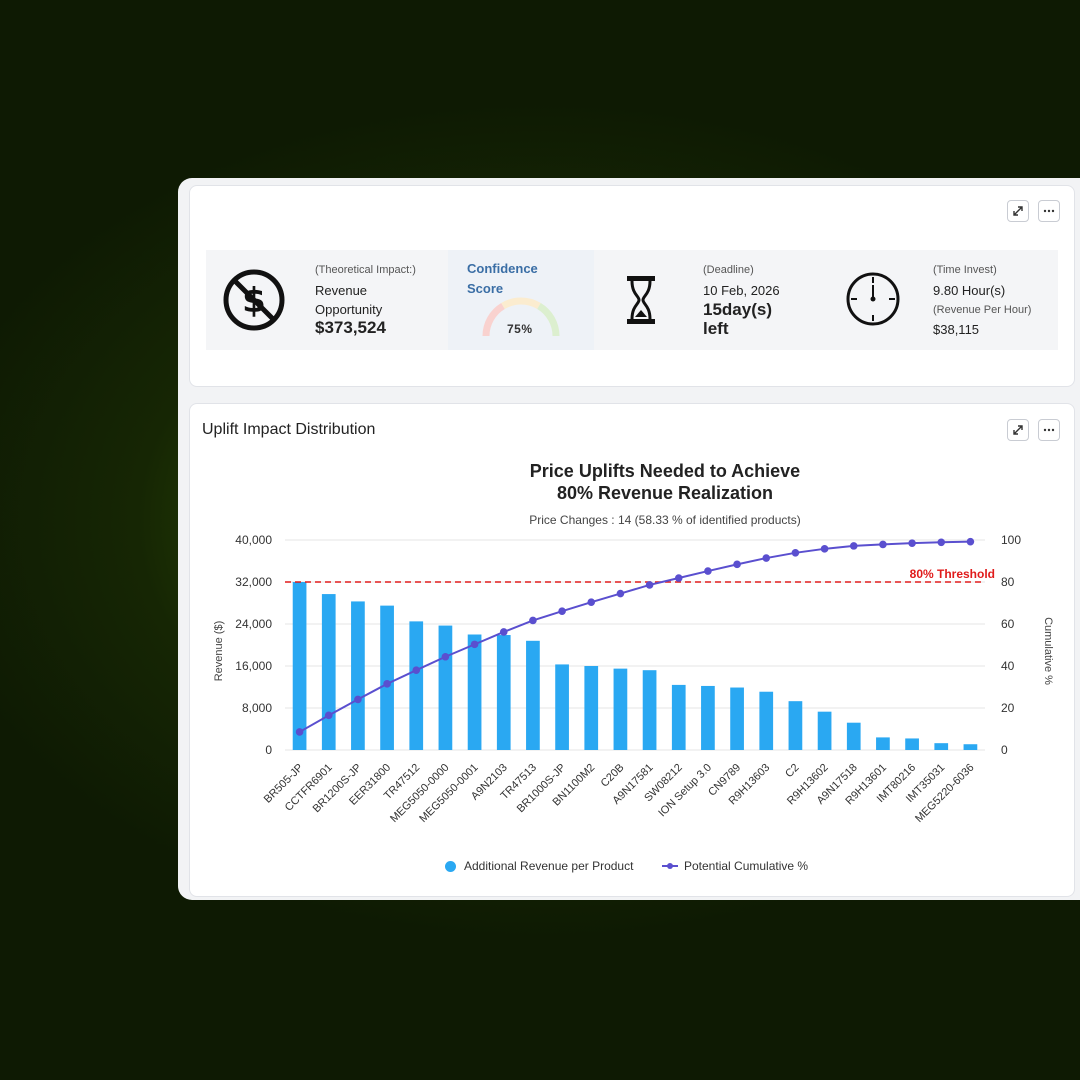 The image size is (1080, 1080). What do you see at coordinates (1004, 750) in the screenshot?
I see `y2-tick-label: 0` at bounding box center [1004, 750].